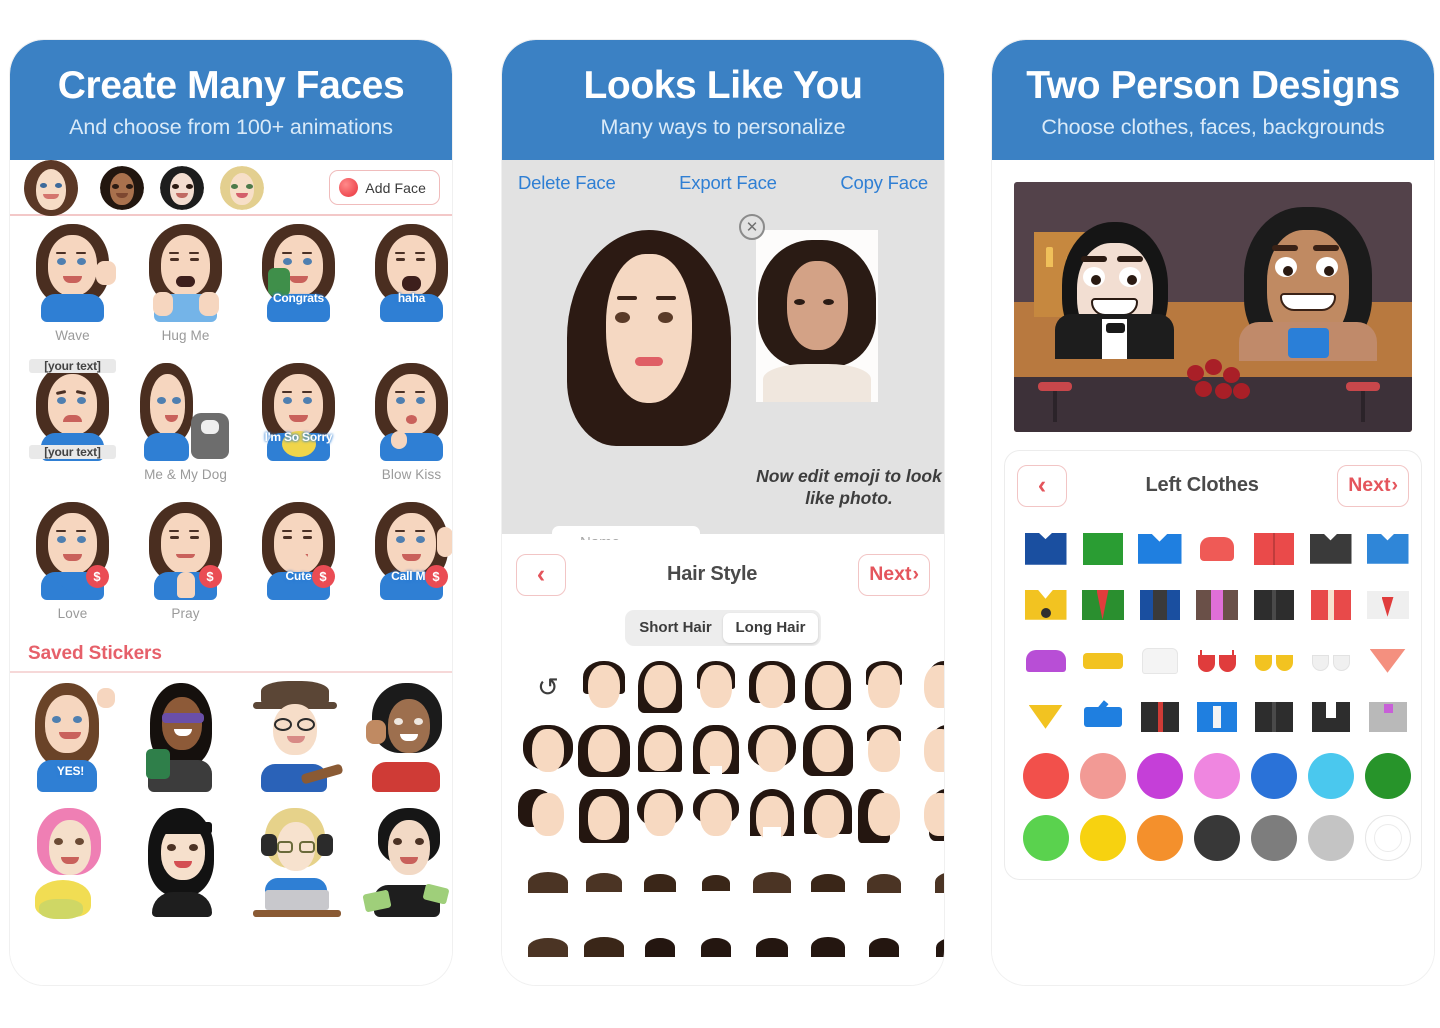  What do you see at coordinates (298, 569) in the screenshot?
I see `sticker-item: Cute $` at bounding box center [298, 569].